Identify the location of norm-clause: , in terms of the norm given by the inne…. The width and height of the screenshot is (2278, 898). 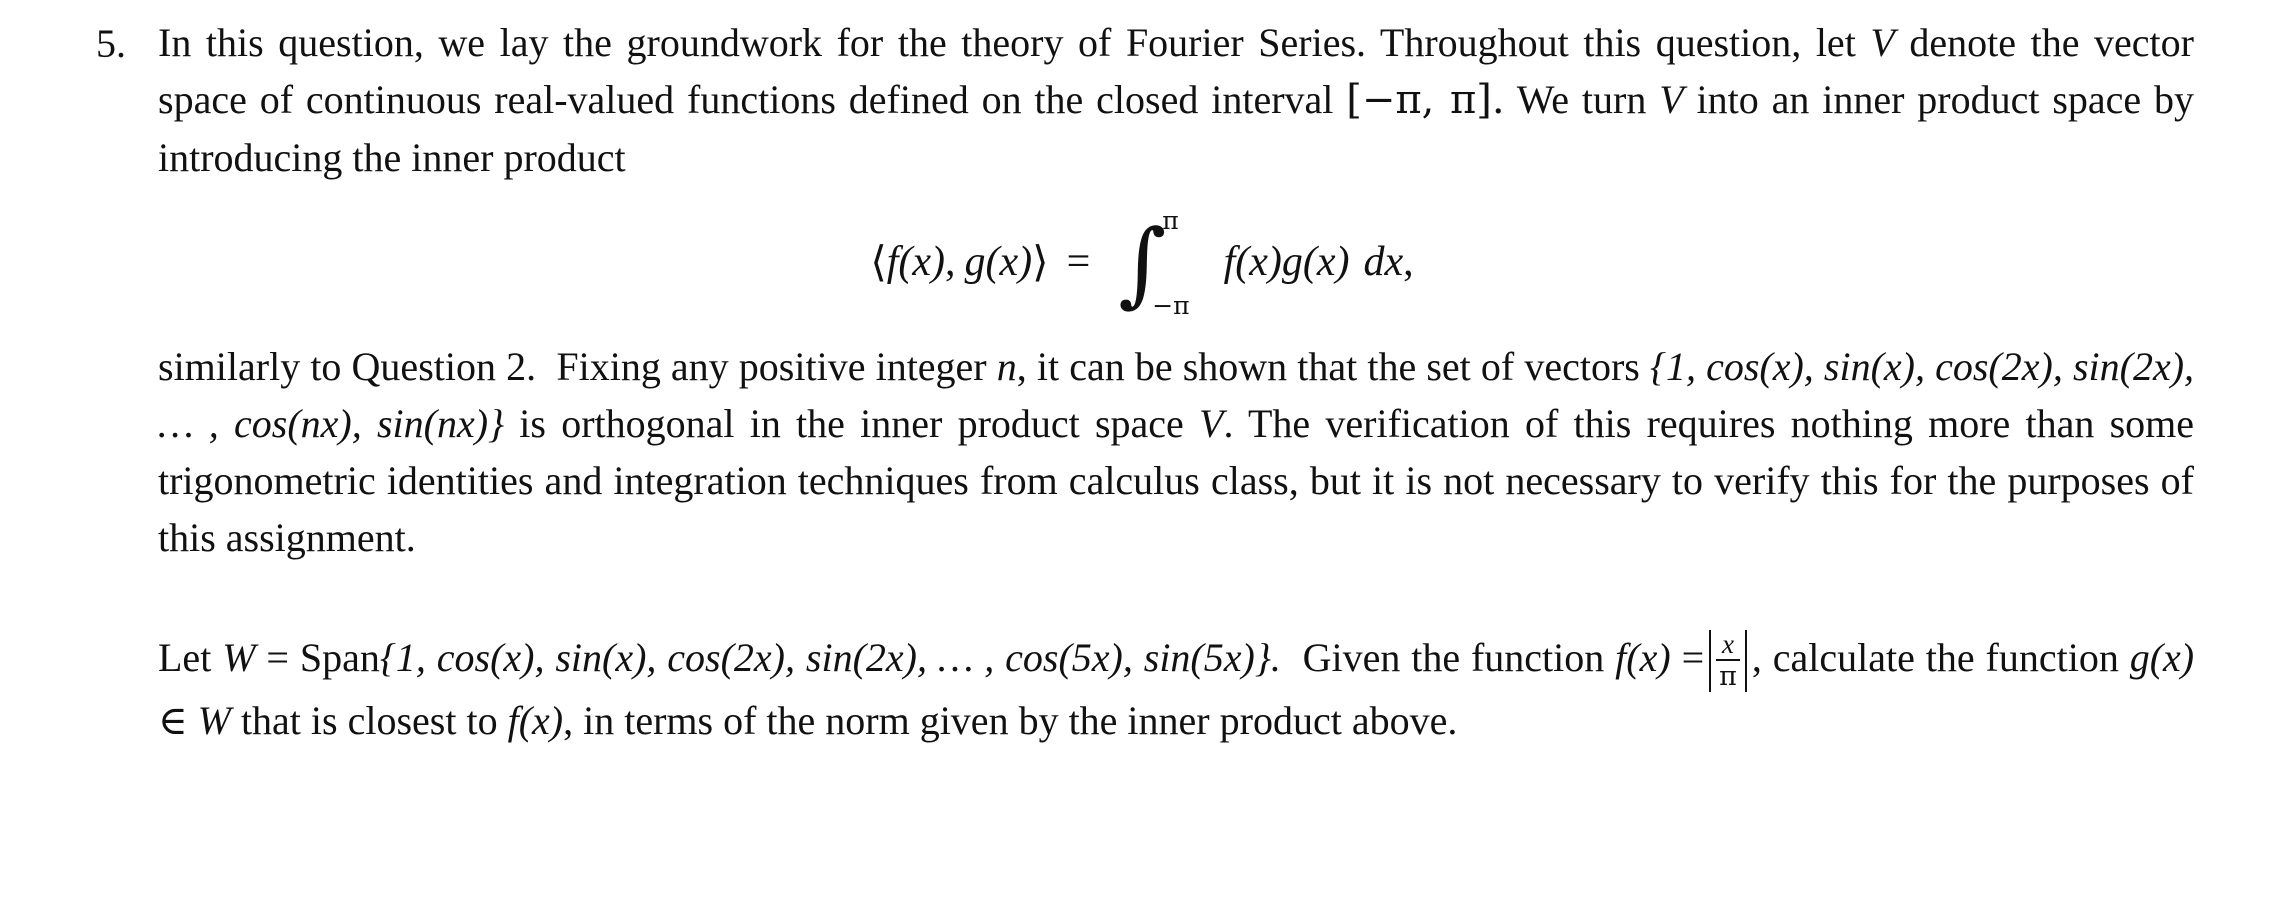
(952, 720).